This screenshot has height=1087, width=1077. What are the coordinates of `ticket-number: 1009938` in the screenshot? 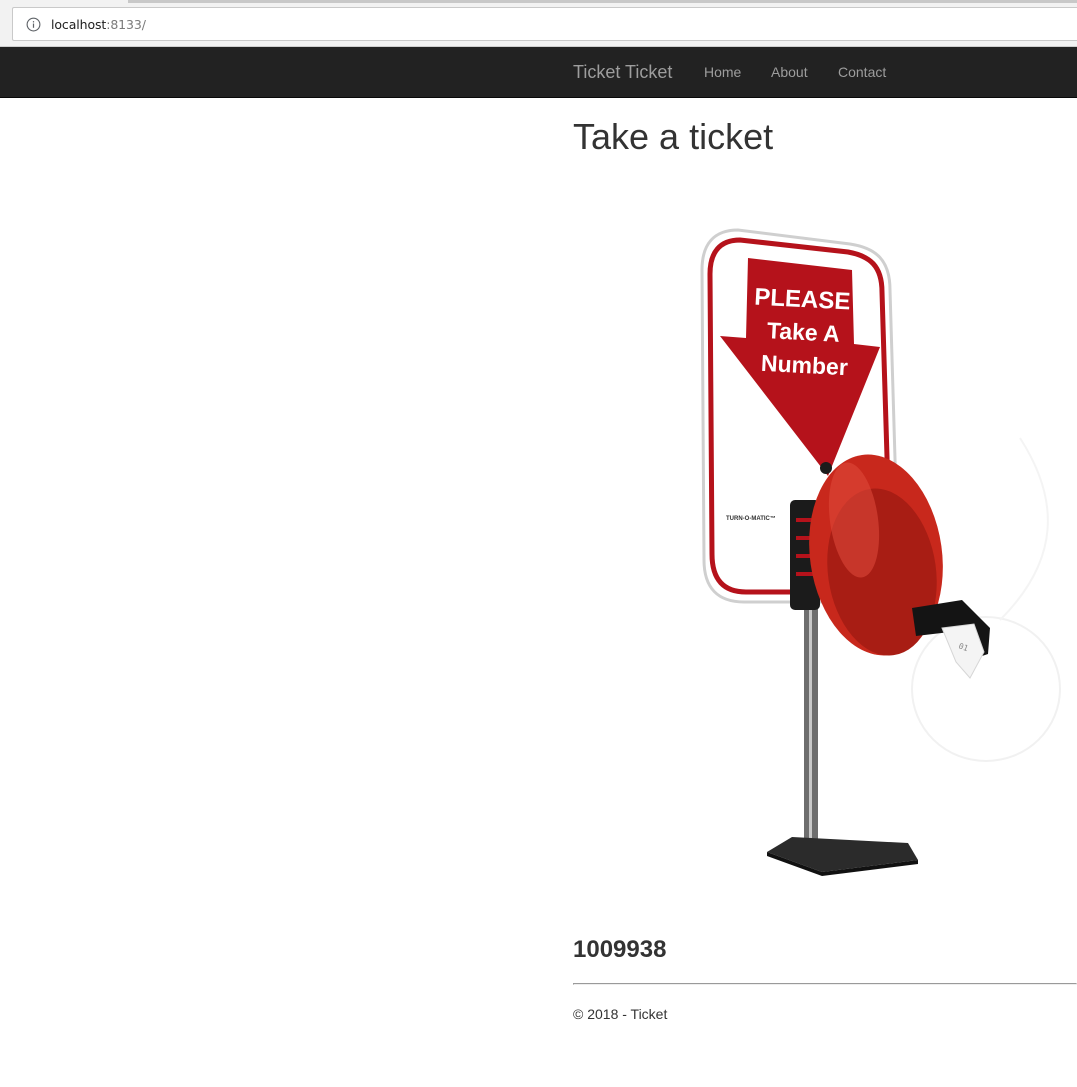 It's located at (620, 949).